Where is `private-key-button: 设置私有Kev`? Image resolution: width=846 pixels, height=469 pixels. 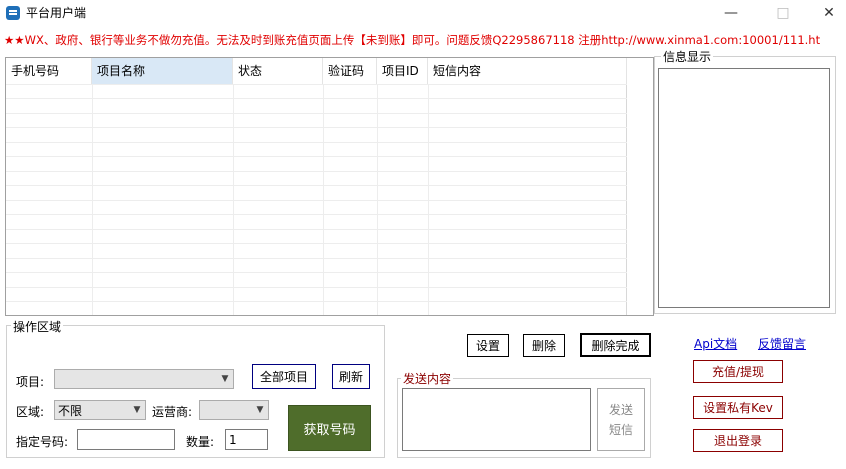
private-key-button: 设置私有Kev is located at coordinates (738, 407).